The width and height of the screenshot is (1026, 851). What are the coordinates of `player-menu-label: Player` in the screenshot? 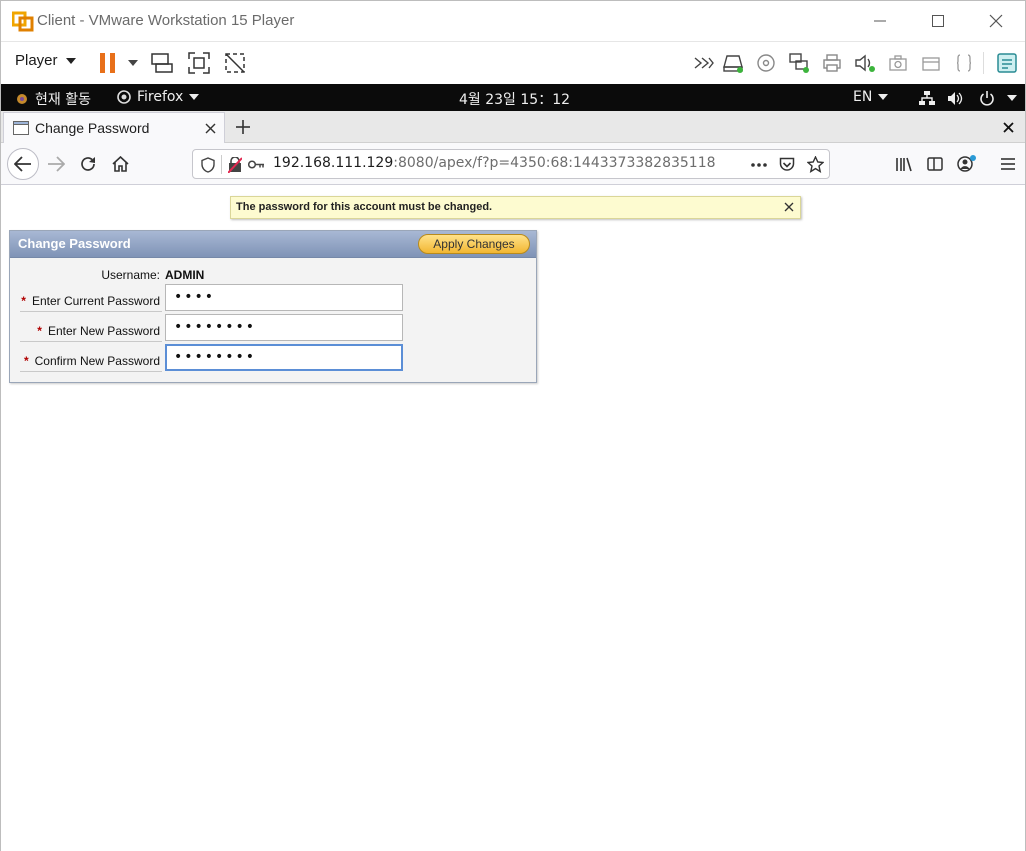 It's located at (36, 60).